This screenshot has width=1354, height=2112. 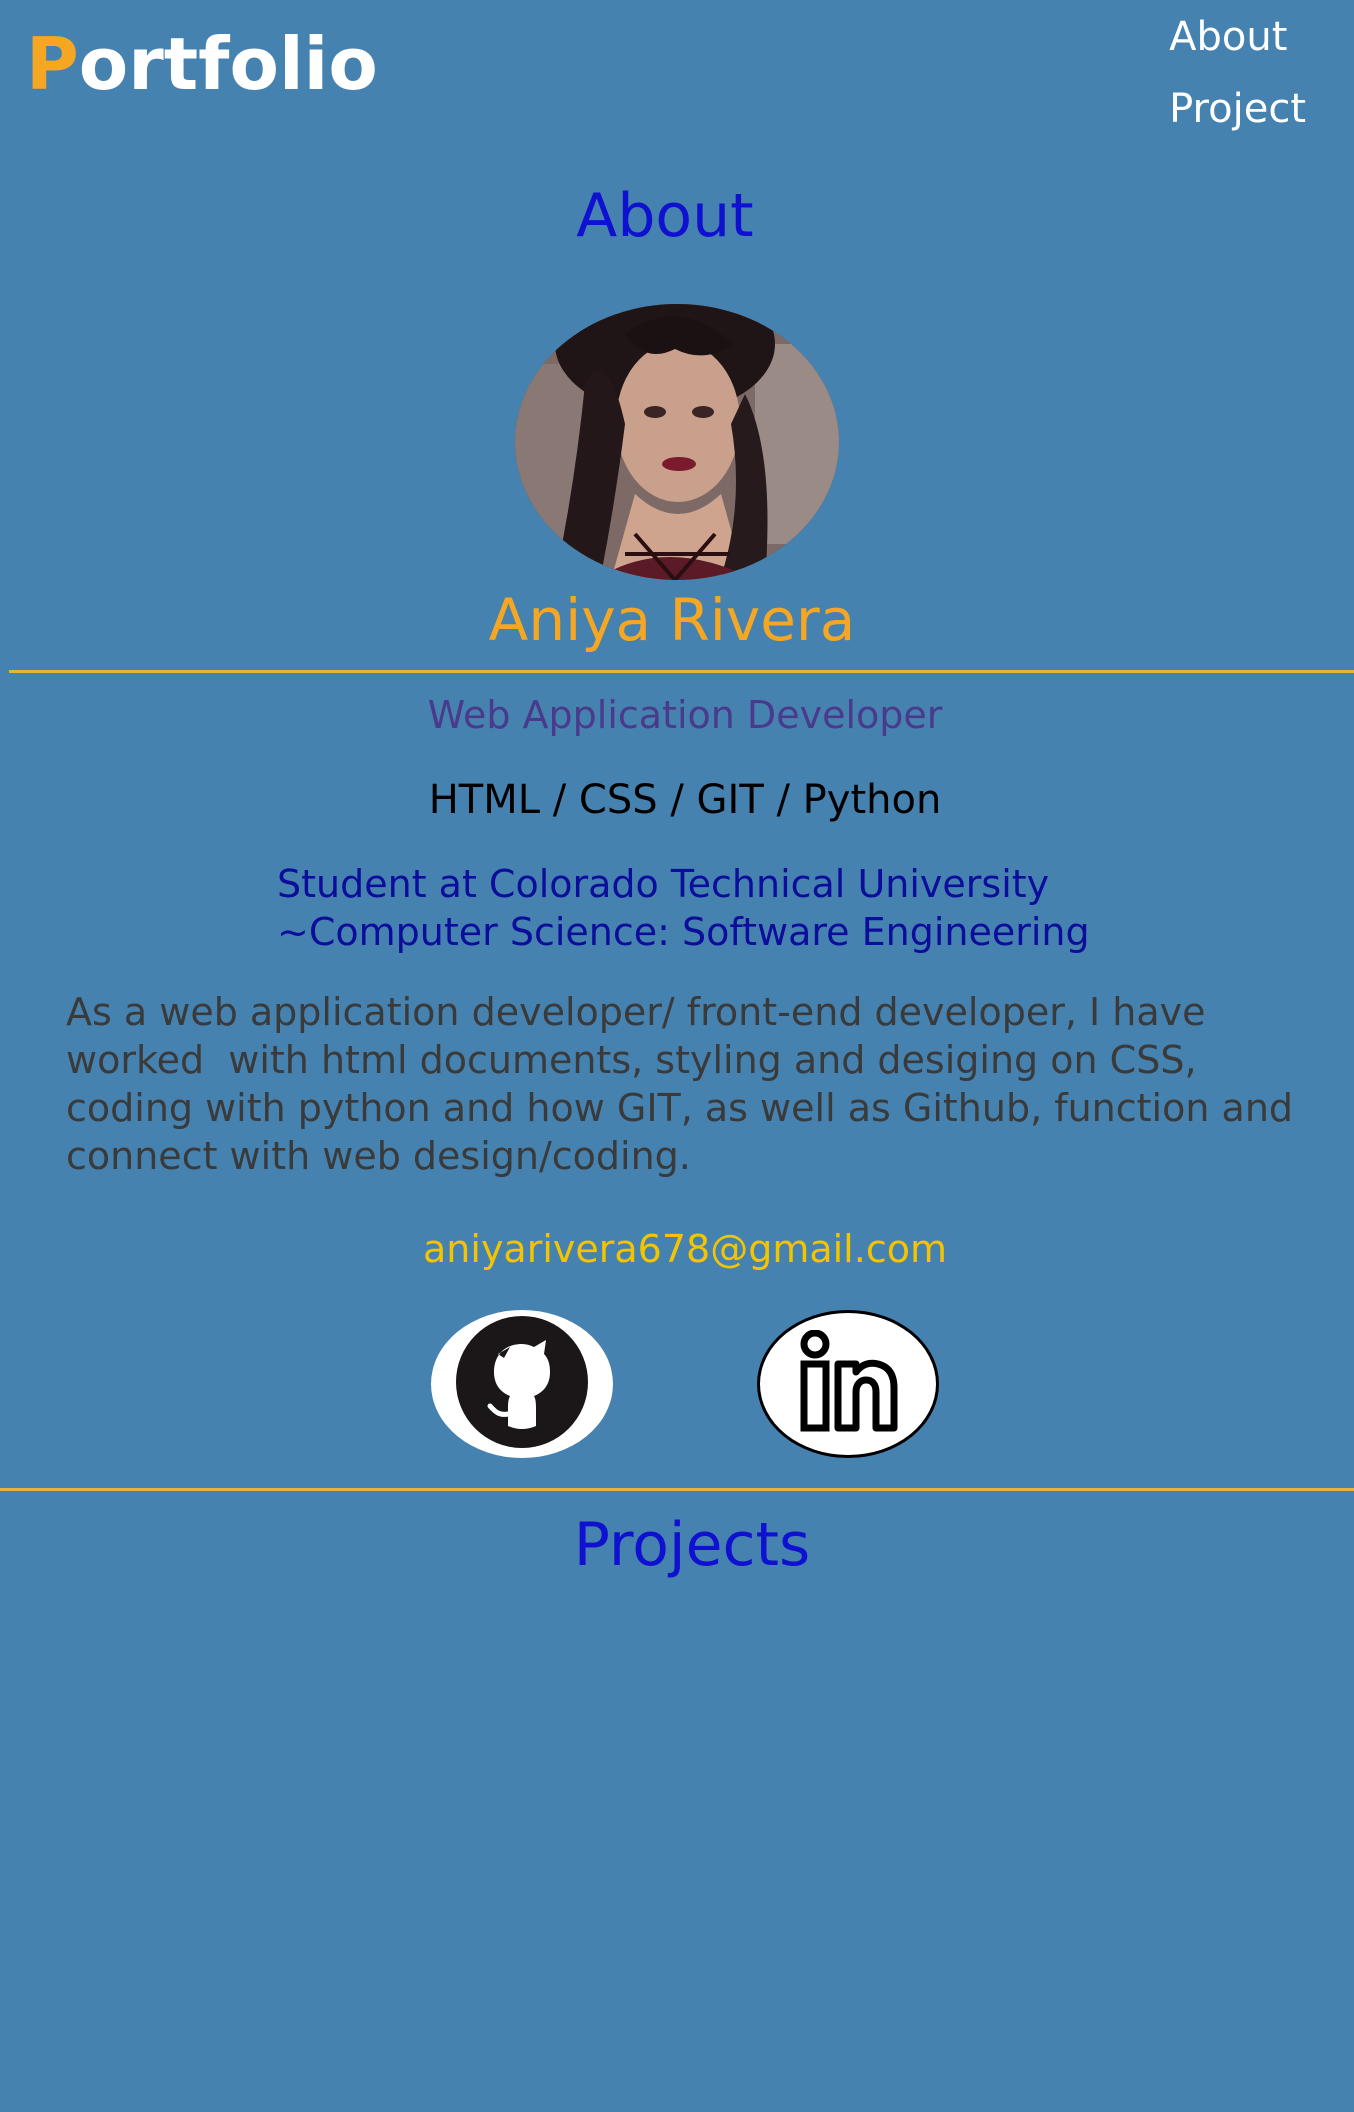 What do you see at coordinates (685, 715) in the screenshot?
I see `job-title: Web Application Developer` at bounding box center [685, 715].